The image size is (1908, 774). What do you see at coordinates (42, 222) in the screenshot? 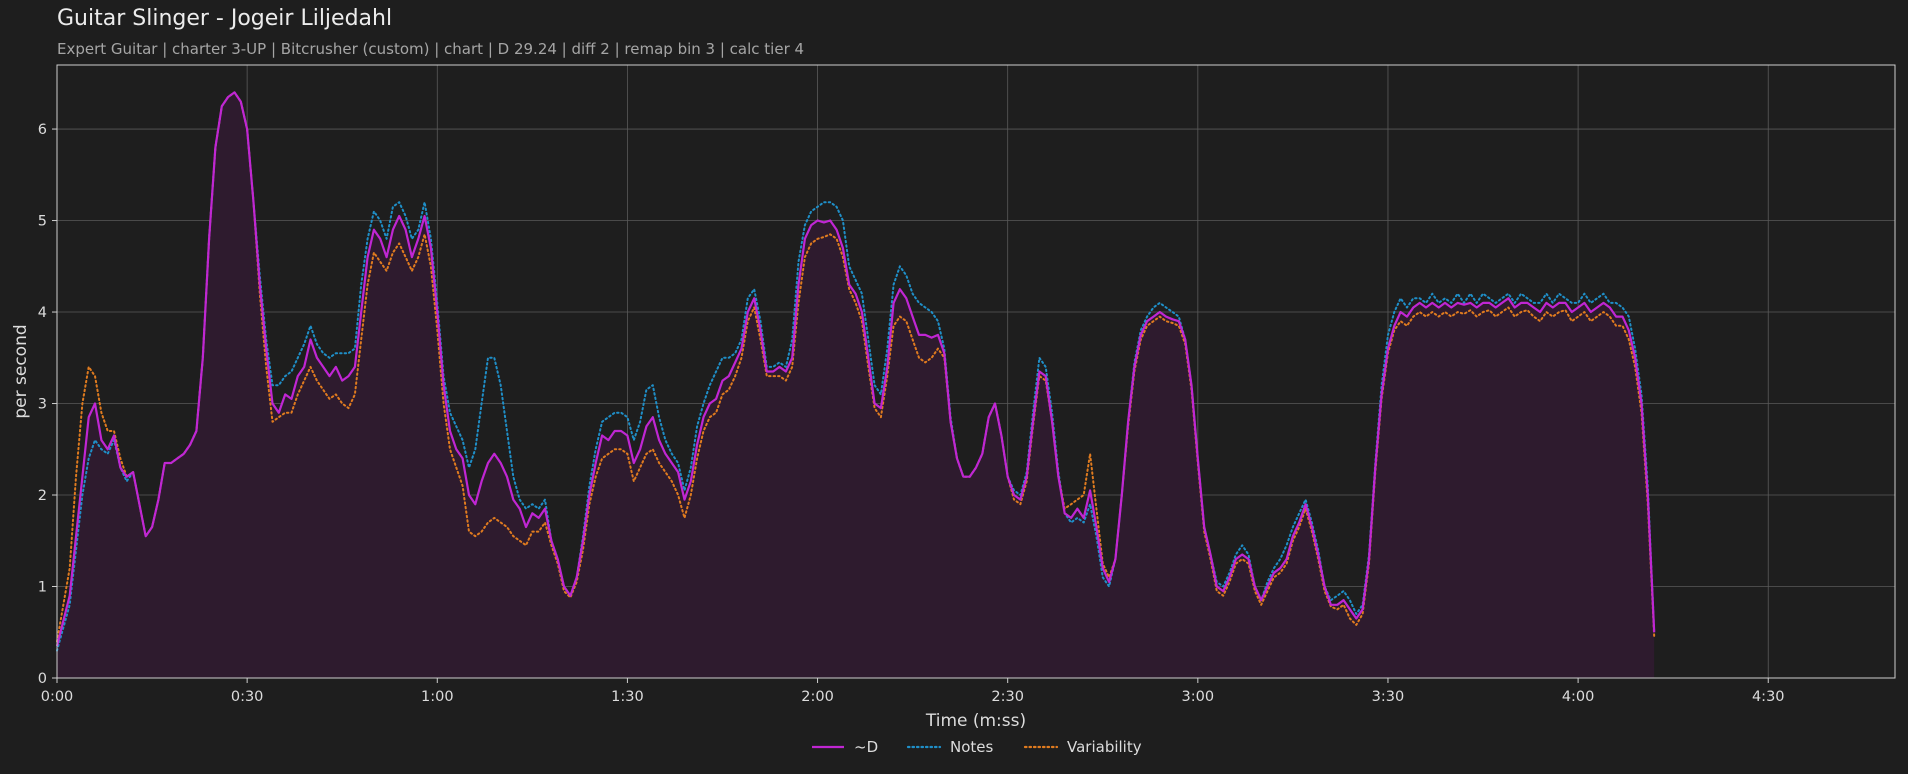
I see `y-tick-label: 5` at bounding box center [42, 222].